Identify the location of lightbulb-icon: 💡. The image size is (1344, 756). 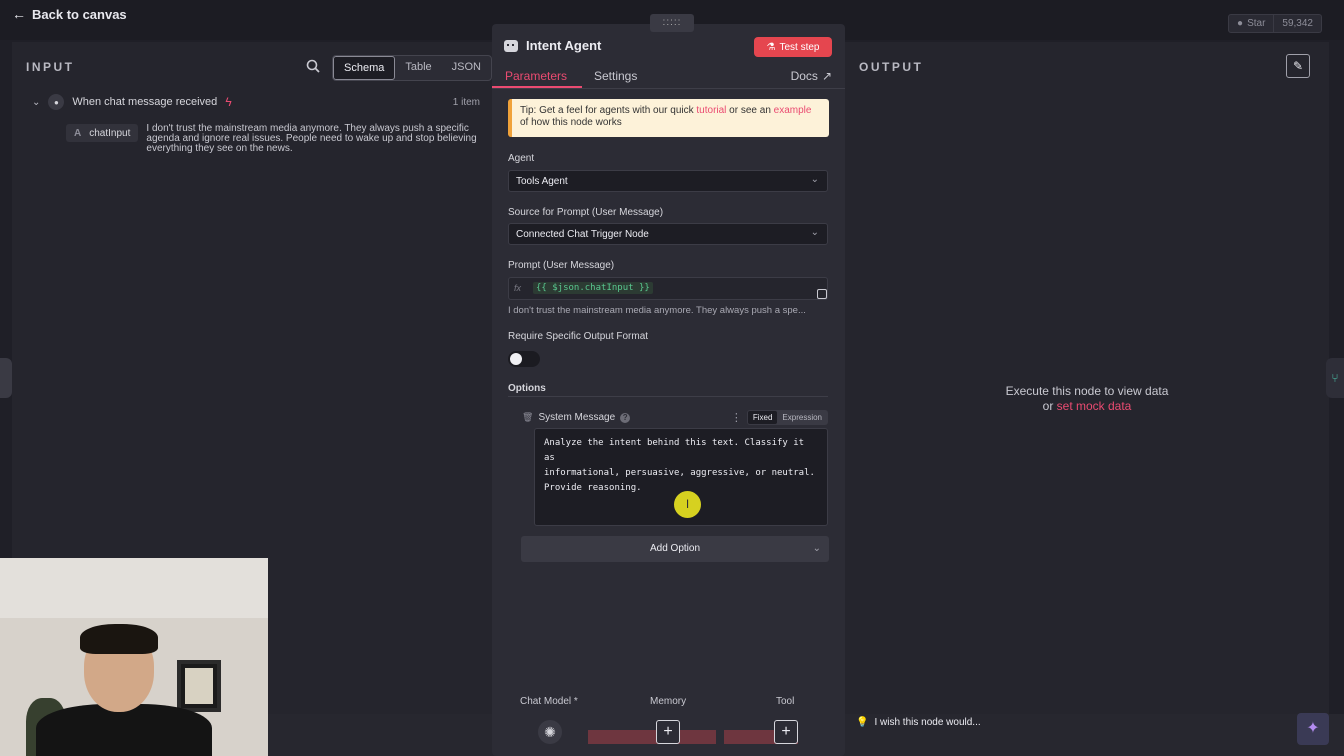
(862, 722).